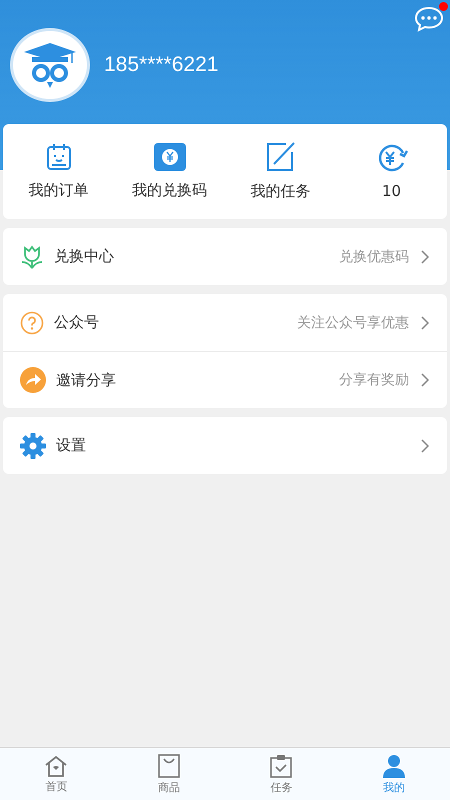 The height and width of the screenshot is (800, 450). Describe the element at coordinates (391, 171) in the screenshot. I see `quick-action: 10` at that location.